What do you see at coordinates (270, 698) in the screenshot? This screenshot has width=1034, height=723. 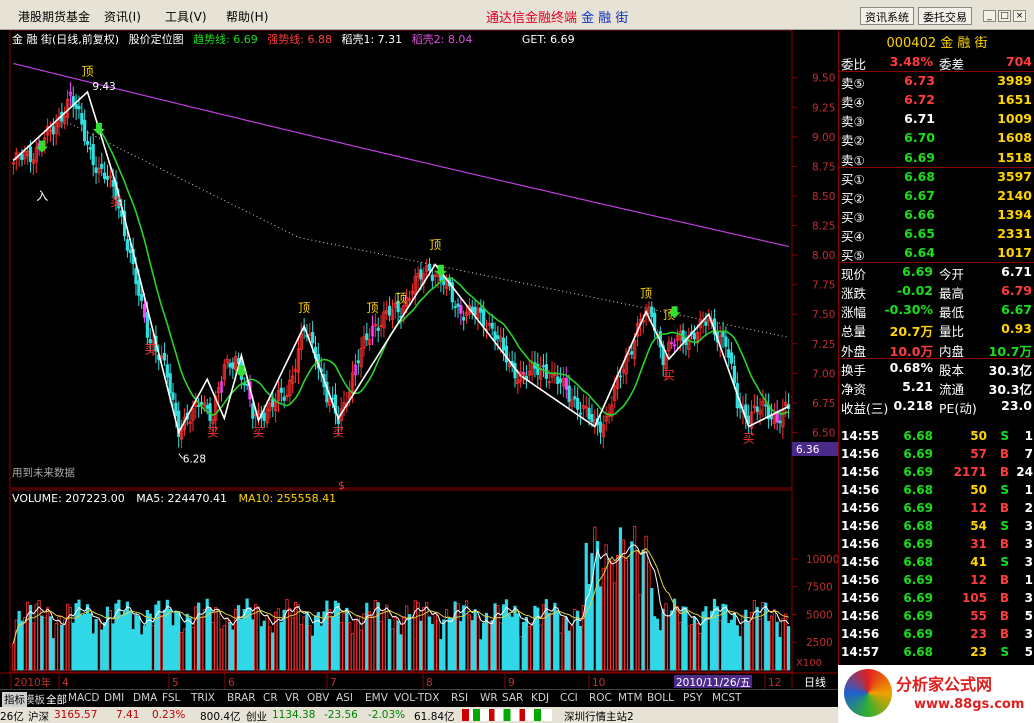 I see `tab-cr: CR` at bounding box center [270, 698].